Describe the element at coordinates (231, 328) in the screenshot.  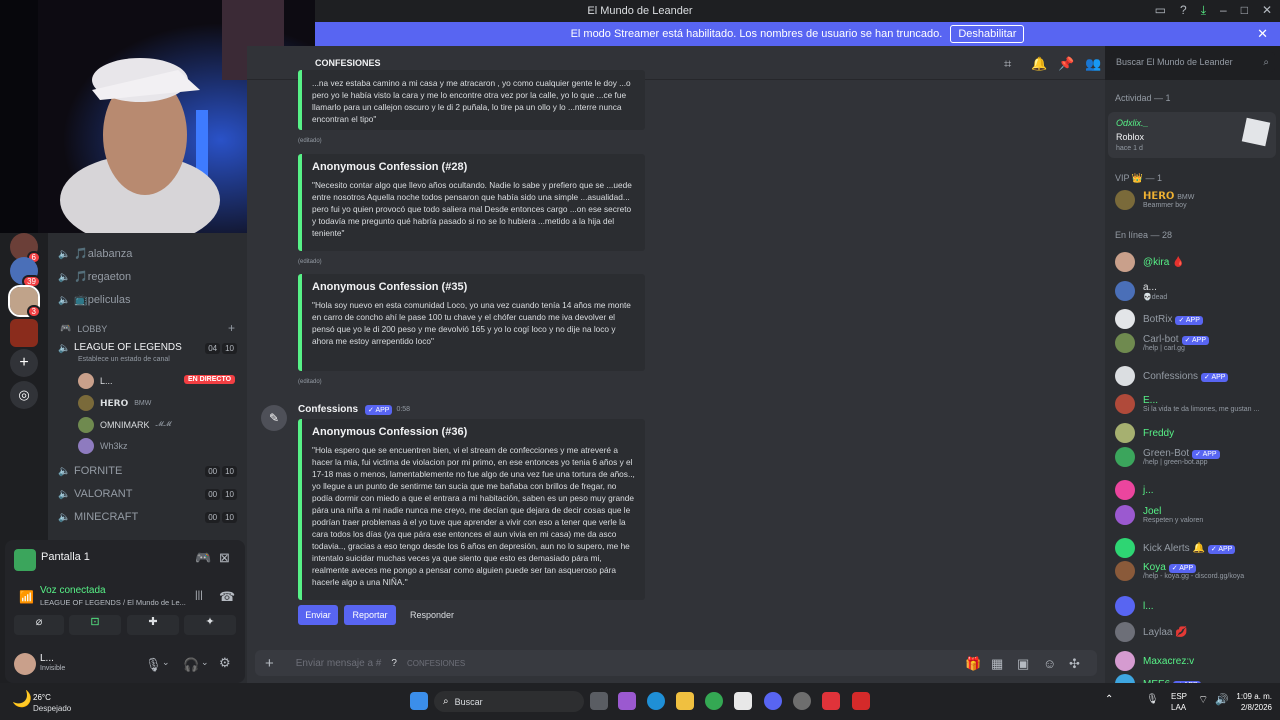
I see `add-channel-icon: +` at that location.